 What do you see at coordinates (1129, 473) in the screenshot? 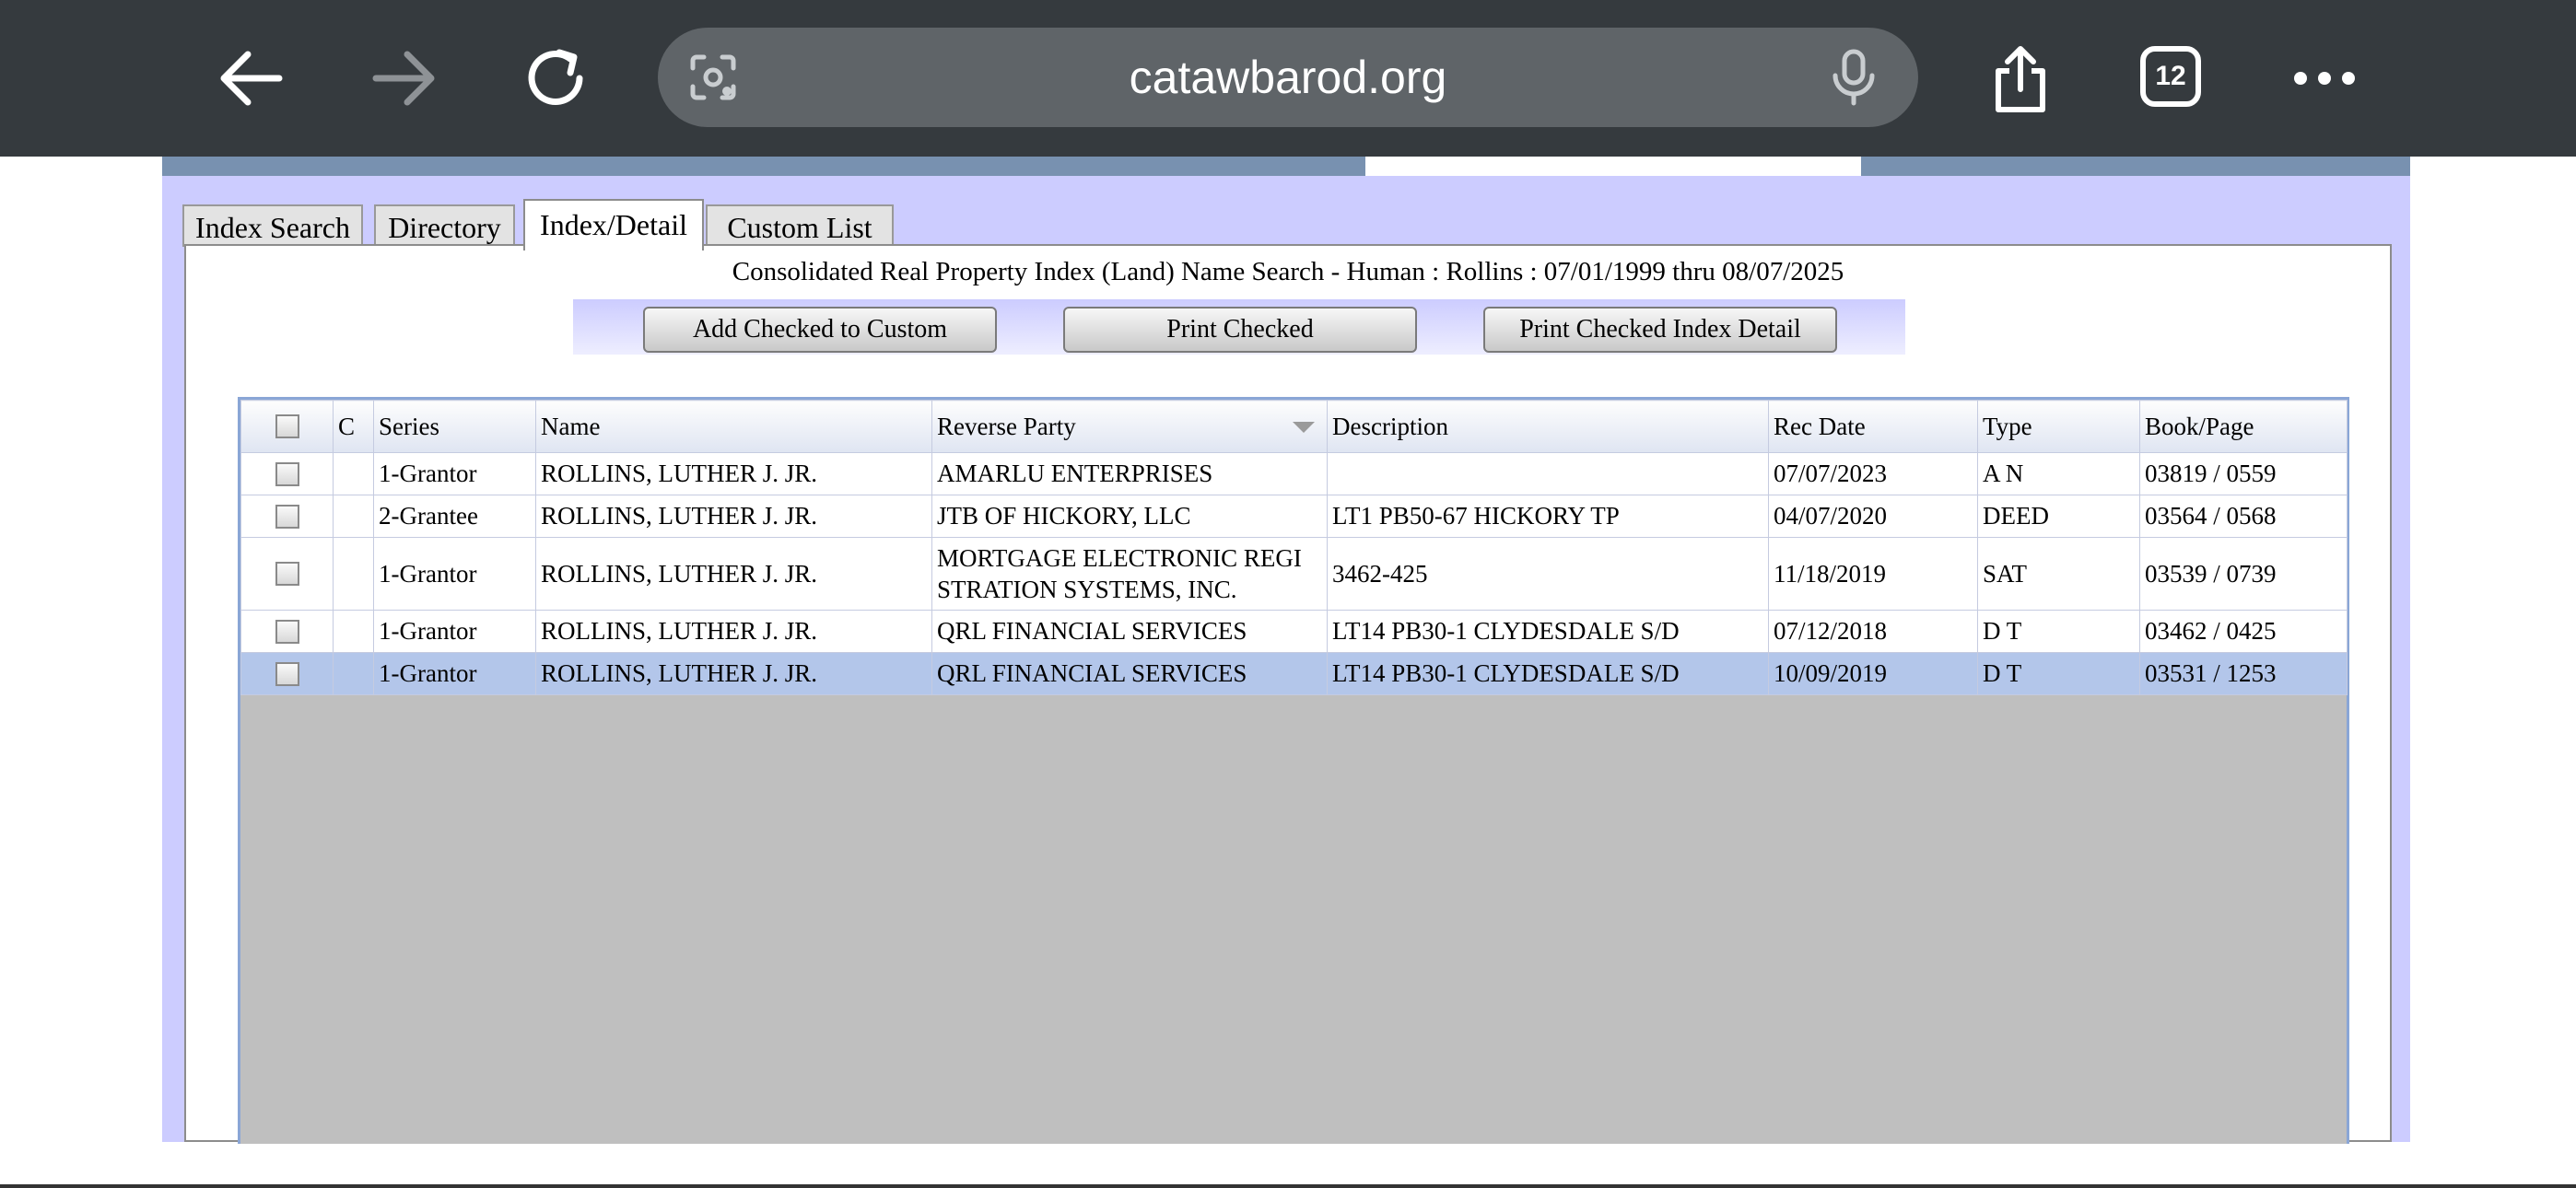
I see `cell-reverse-party: AMARLU ENTERPRISES` at bounding box center [1129, 473].